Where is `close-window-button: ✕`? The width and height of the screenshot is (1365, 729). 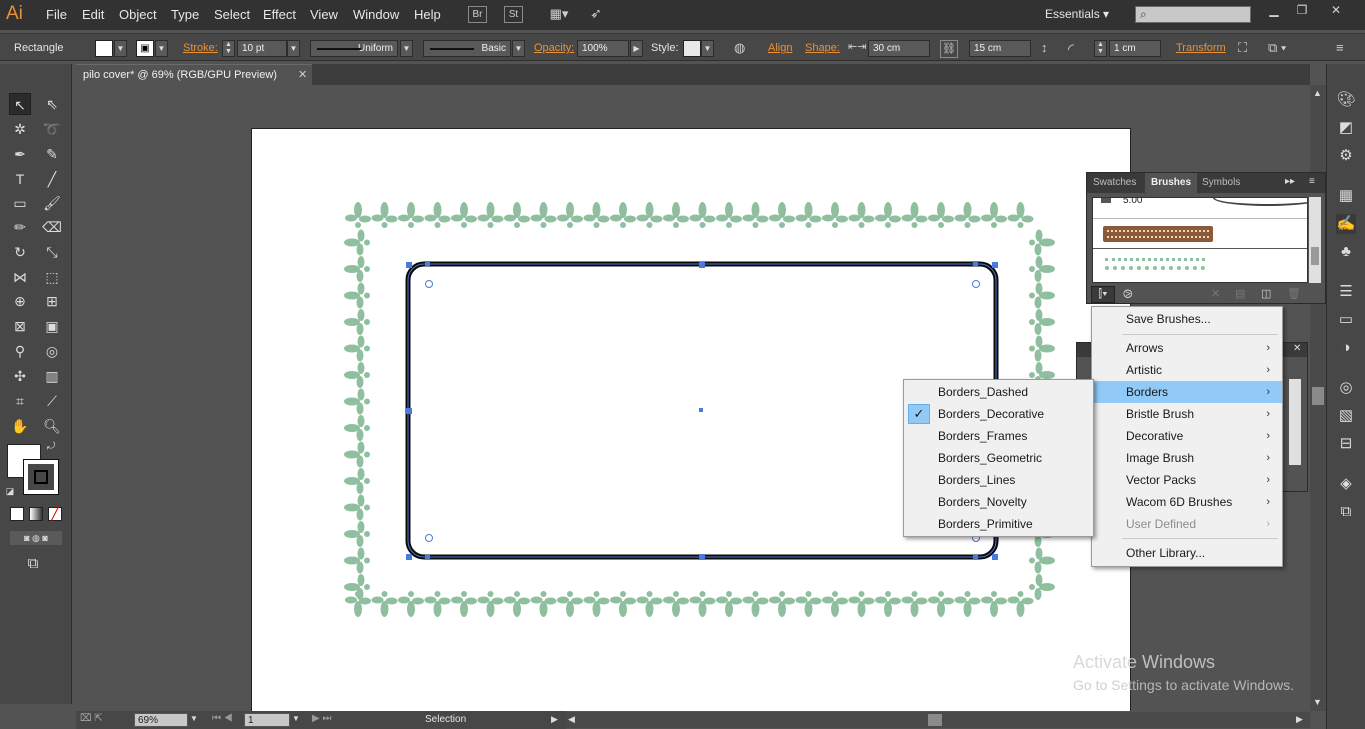
close-window-button: ✕ is located at coordinates (1336, 11).